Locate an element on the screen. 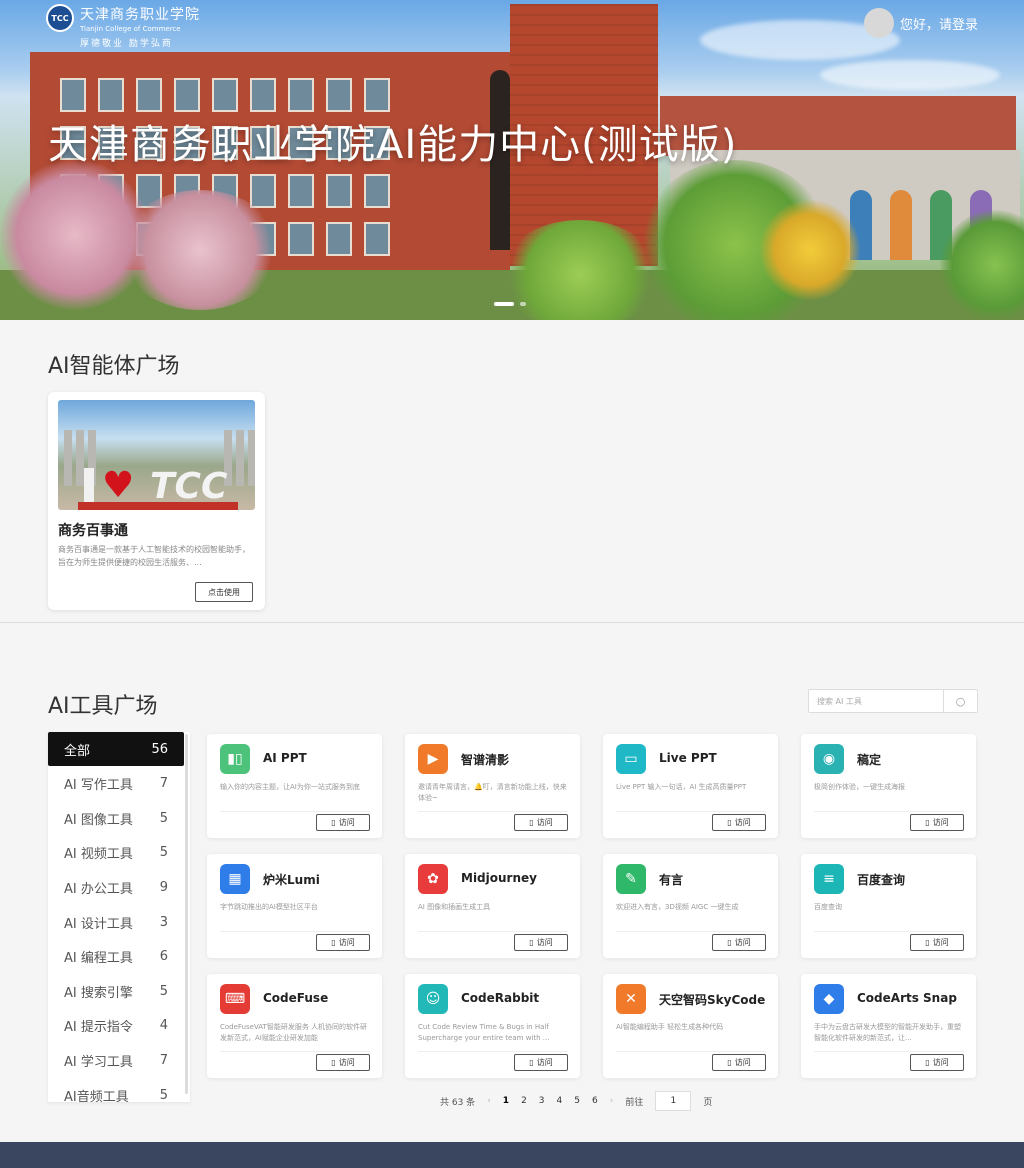 The height and width of the screenshot is (1168, 1024). school-name-cn: 天津商务职业学院 is located at coordinates (140, 15).